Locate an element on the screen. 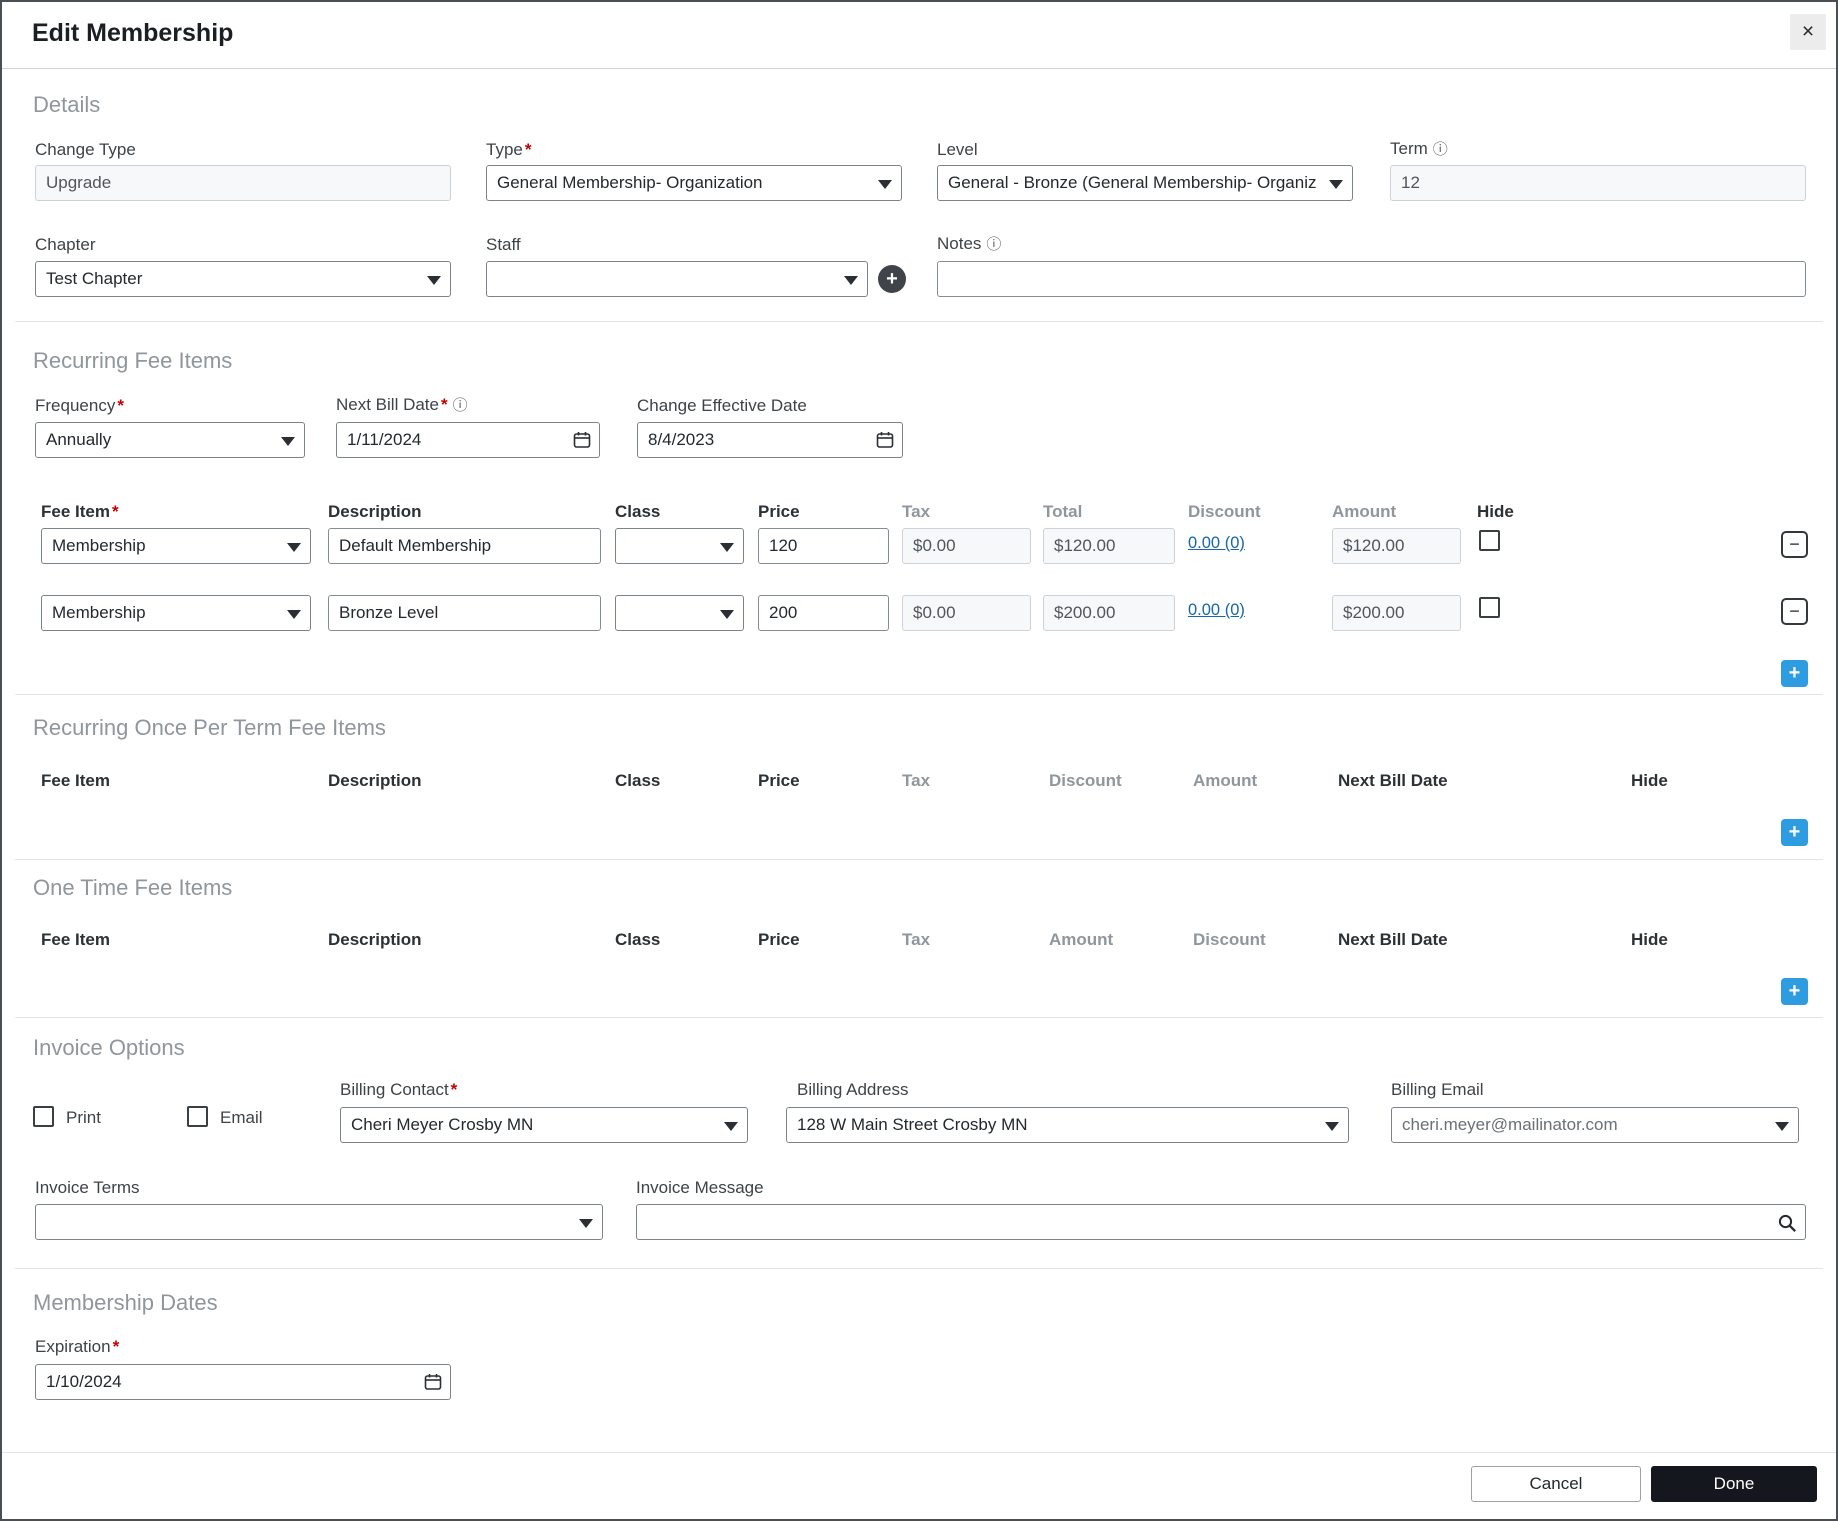 This screenshot has width=1838, height=1521. change-effective-date-field is located at coordinates (770, 440).